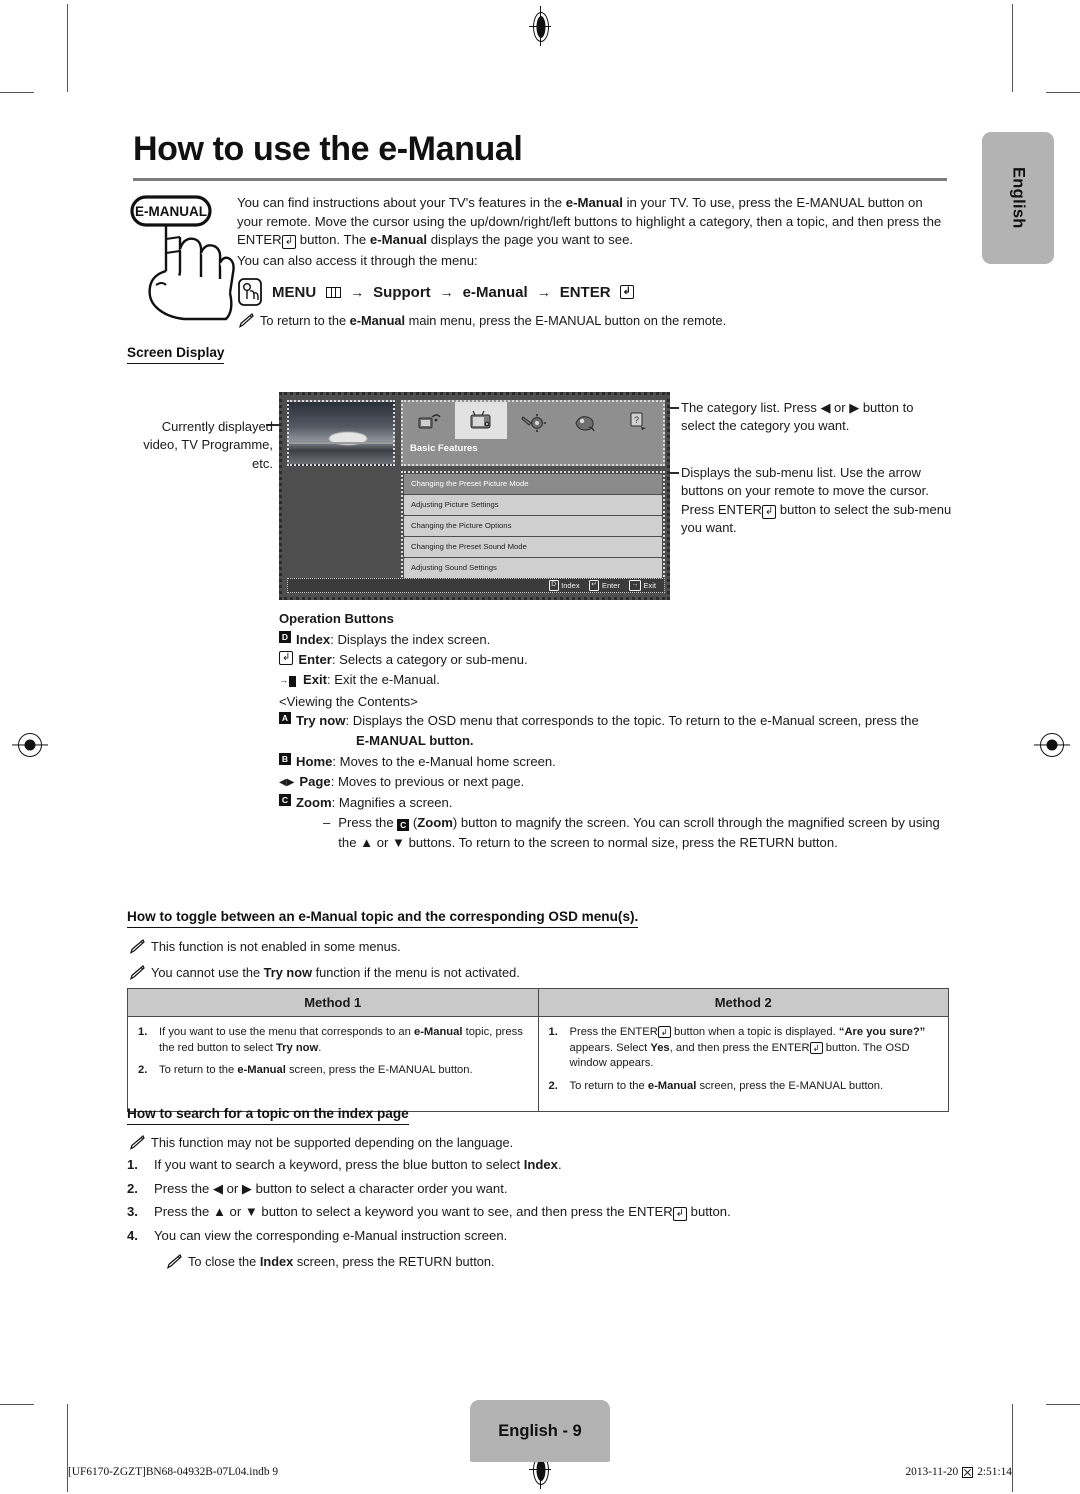 This screenshot has width=1080, height=1494. I want to click on footer-file-reference: [UF6170-ZGZT]BN68-04932B-07L04.indb 9, so click(173, 1472).